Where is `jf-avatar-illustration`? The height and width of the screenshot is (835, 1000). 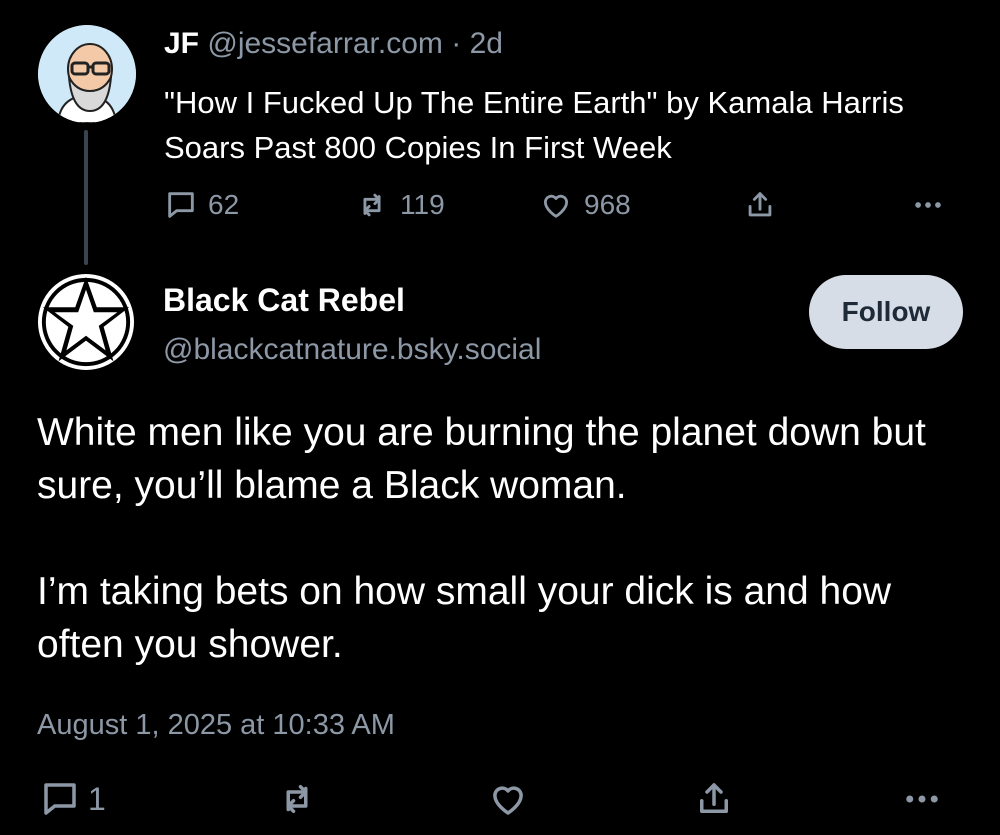
jf-avatar-illustration is located at coordinates (87, 74).